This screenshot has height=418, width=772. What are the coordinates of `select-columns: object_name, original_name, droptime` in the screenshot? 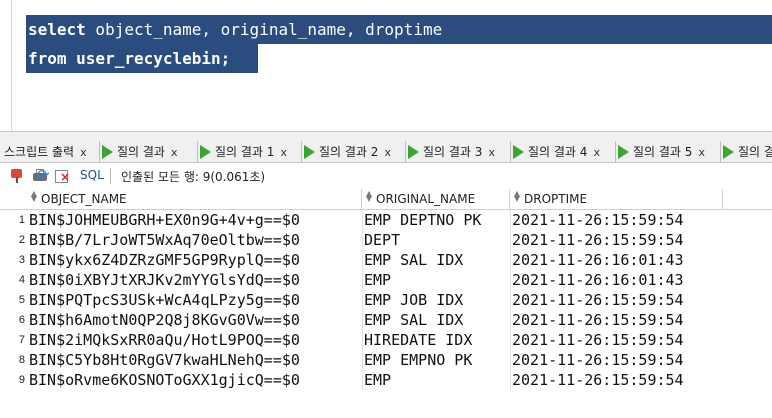 It's located at (264, 29).